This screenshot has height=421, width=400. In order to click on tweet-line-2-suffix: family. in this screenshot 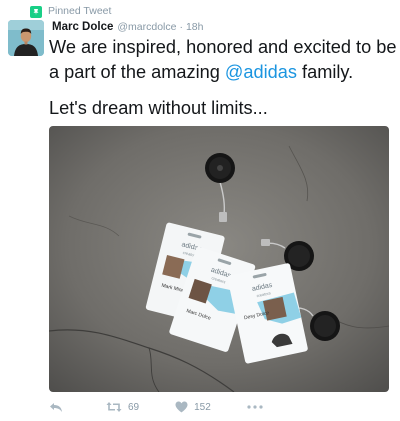, I will do `click(325, 71)`.